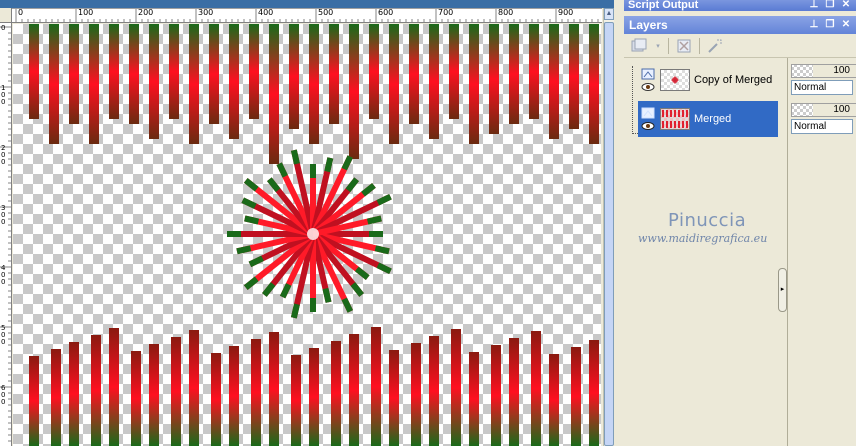 The image size is (856, 446). Describe the element at coordinates (715, 46) in the screenshot. I see `edit-selection-icon` at that location.